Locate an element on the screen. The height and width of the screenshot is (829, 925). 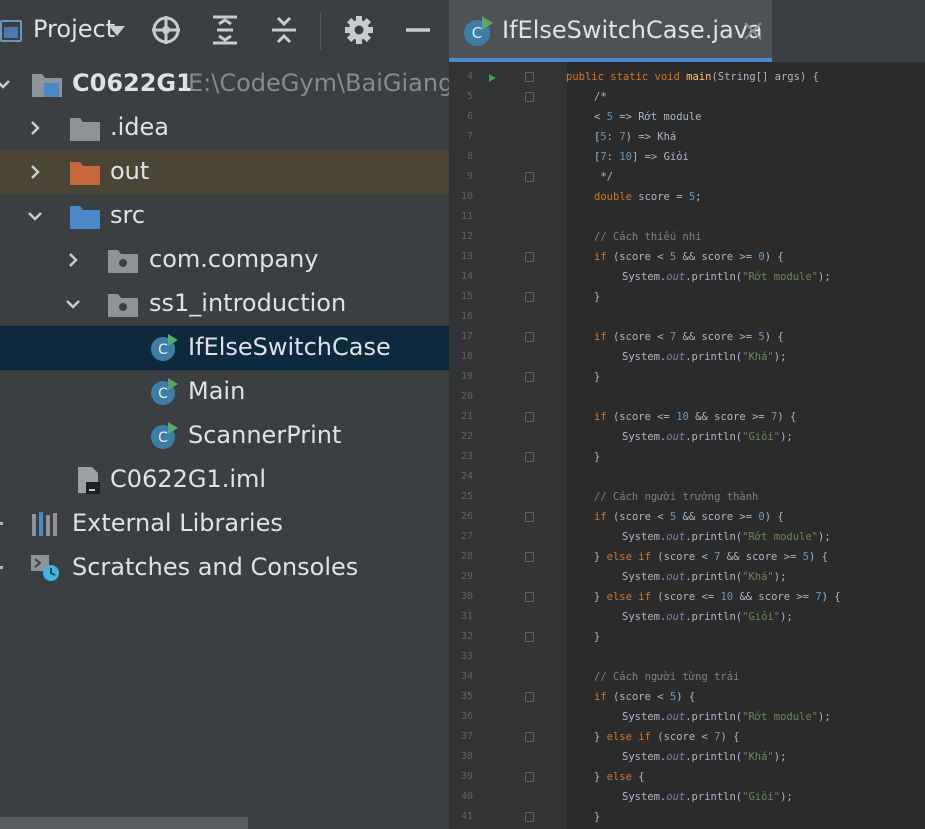
code-line: 41} is located at coordinates (687, 817).